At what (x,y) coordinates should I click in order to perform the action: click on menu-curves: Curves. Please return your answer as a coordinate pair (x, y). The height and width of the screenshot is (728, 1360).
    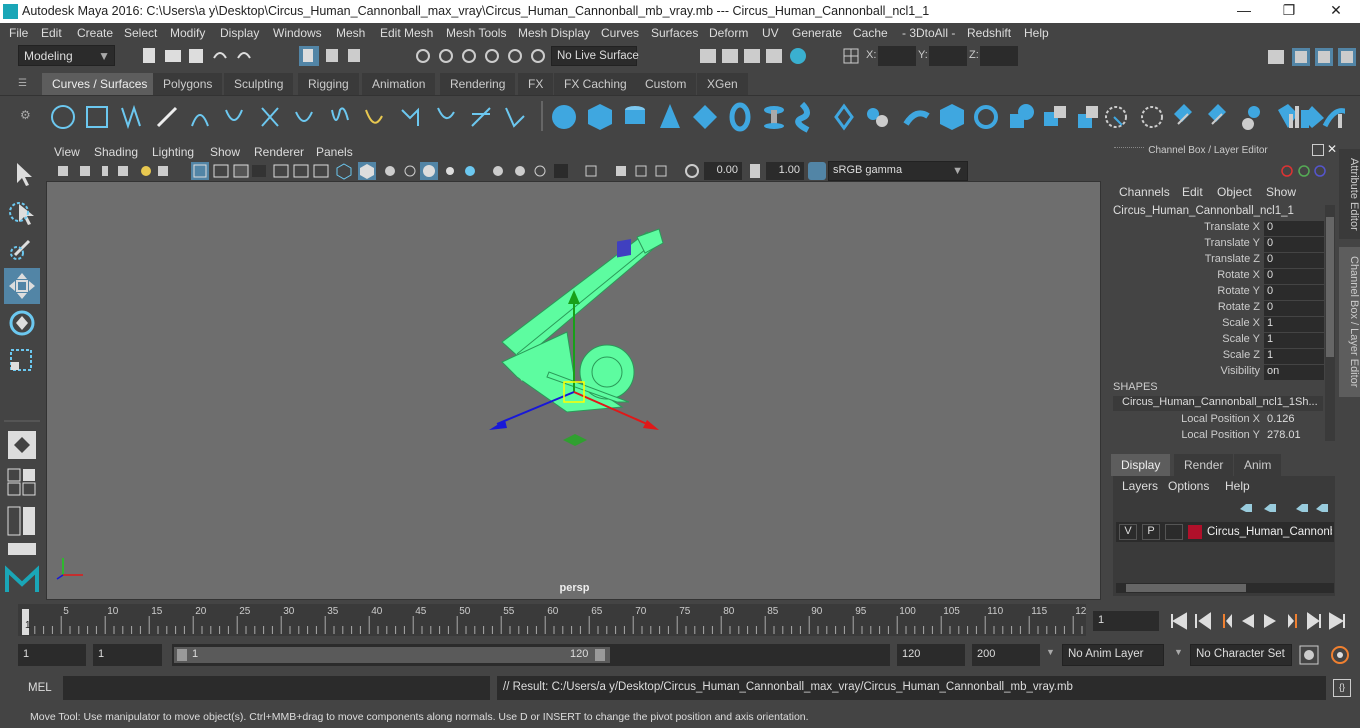
    Looking at the image, I should click on (620, 33).